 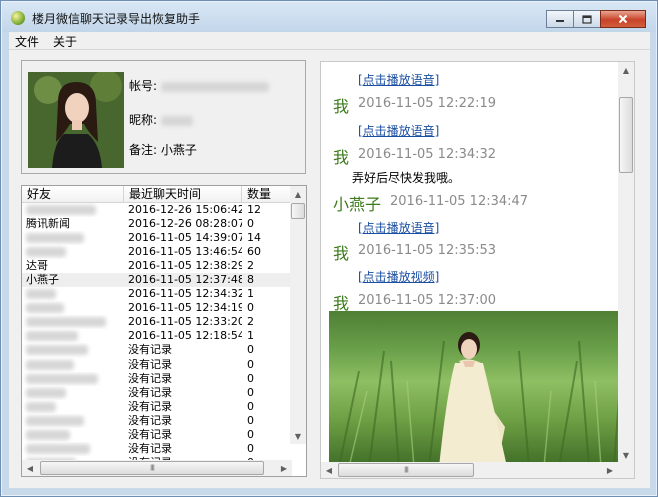 I want to click on friend-row: 2016-11-05 12:34:32 1, so click(x=157, y=294).